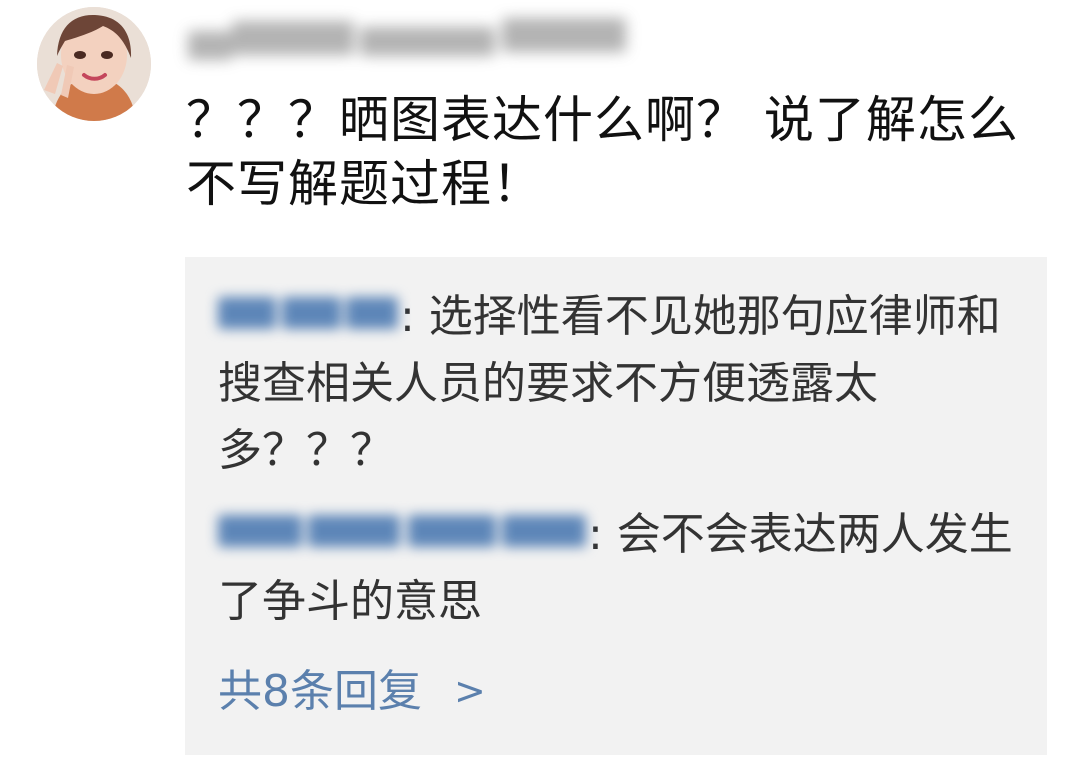  I want to click on username-blurred, so click(409, 39).